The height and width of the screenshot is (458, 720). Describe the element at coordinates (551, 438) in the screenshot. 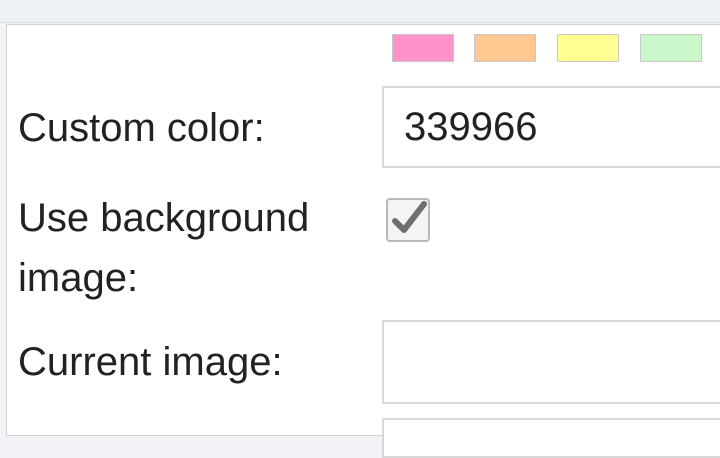

I see `next-field` at that location.